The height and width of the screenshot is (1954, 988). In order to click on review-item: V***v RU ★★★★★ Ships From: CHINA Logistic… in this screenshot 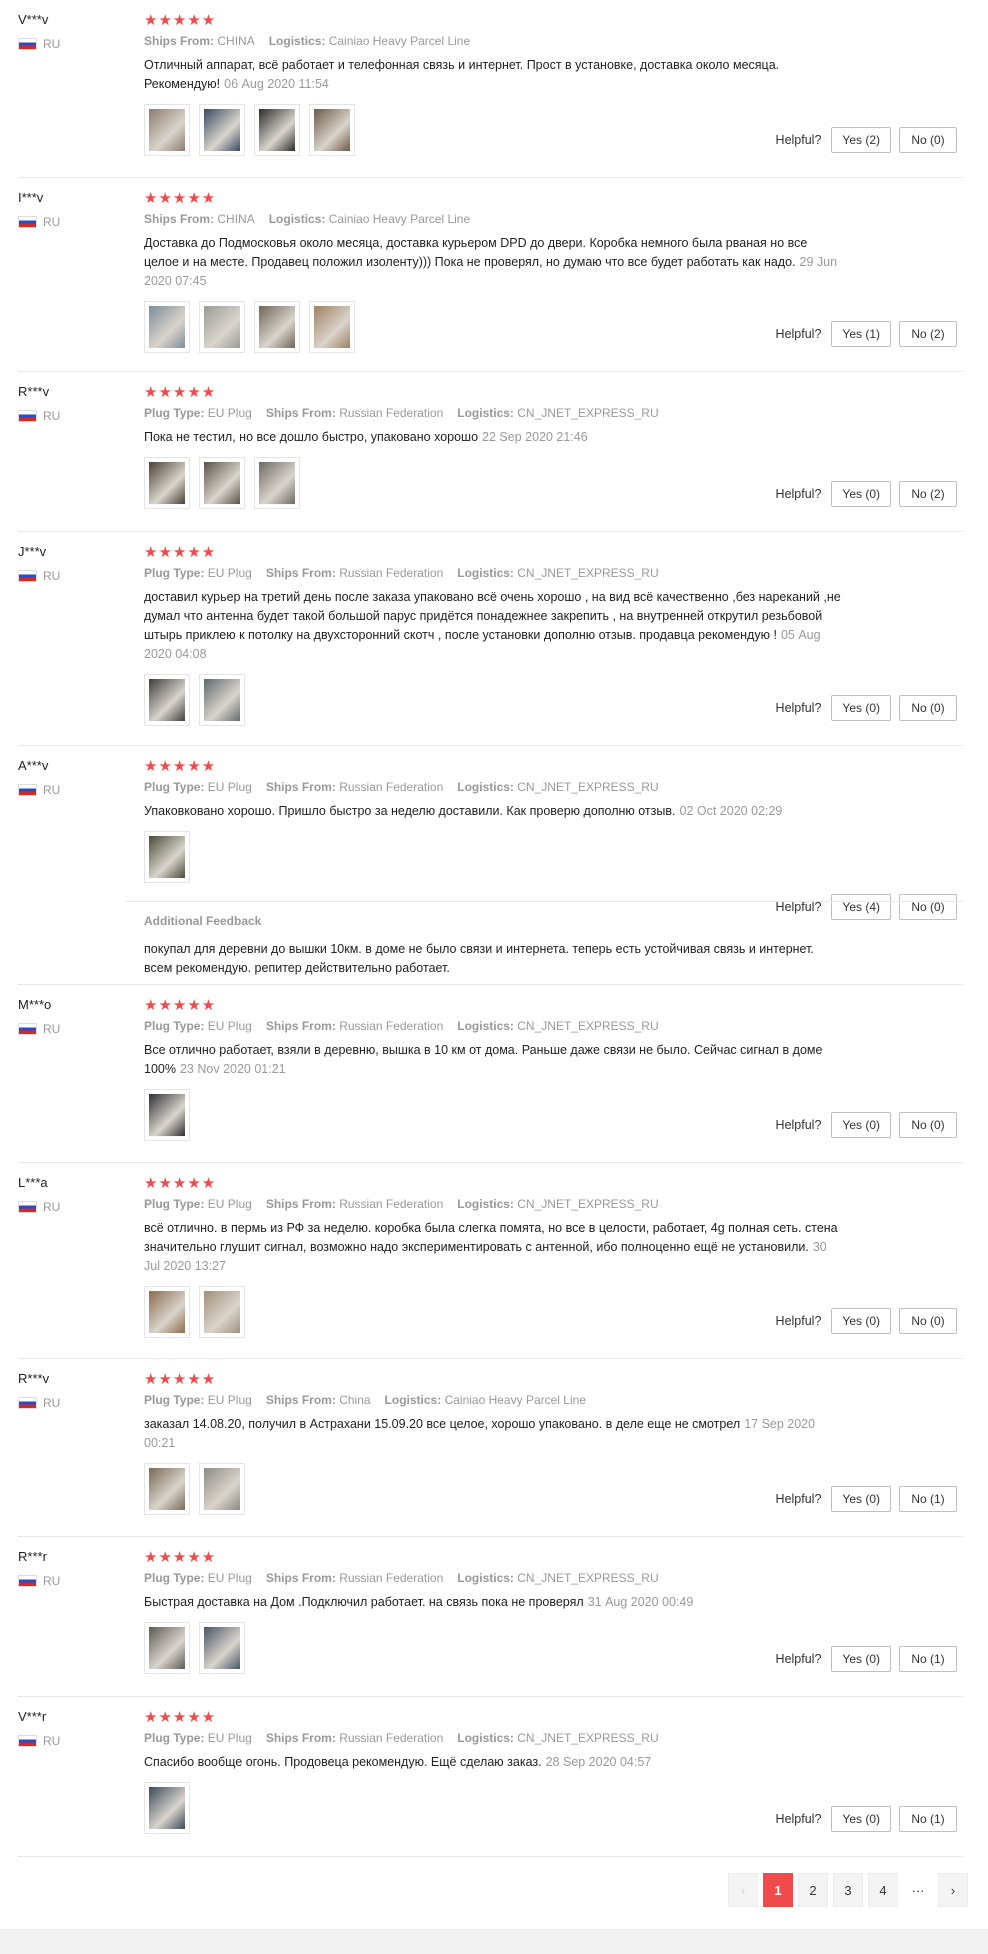, I will do `click(490, 89)`.